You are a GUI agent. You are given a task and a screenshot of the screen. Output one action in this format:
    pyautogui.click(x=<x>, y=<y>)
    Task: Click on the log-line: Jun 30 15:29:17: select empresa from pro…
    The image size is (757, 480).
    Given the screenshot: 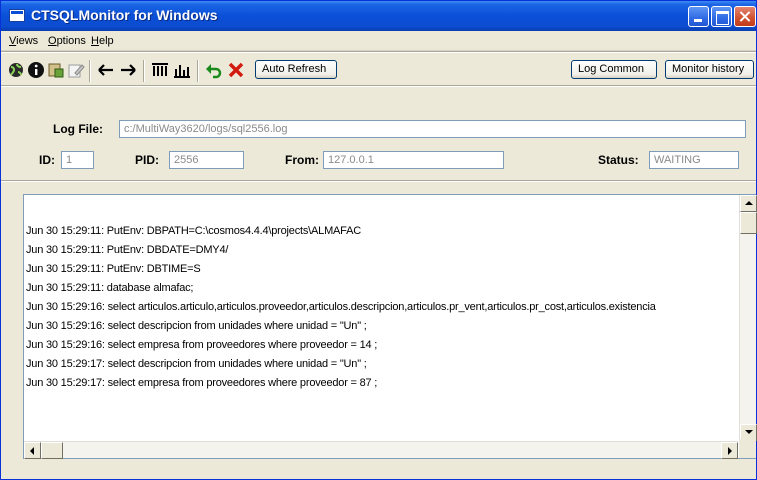 What is the action you would take?
    pyautogui.click(x=202, y=383)
    